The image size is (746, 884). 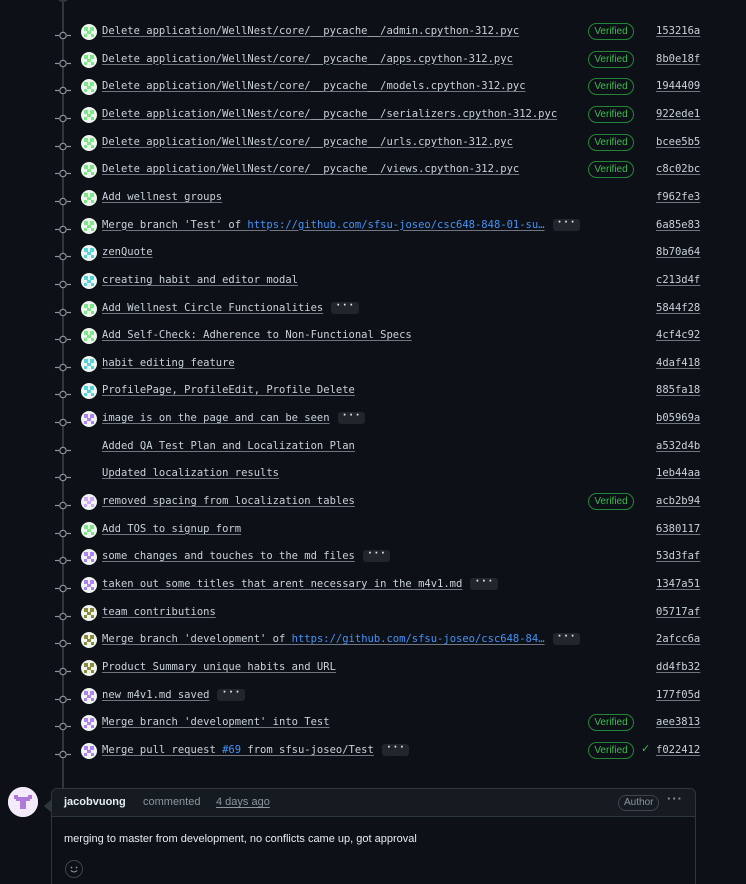 I want to click on commit-message: Add TOS to signup form, so click(x=171, y=529).